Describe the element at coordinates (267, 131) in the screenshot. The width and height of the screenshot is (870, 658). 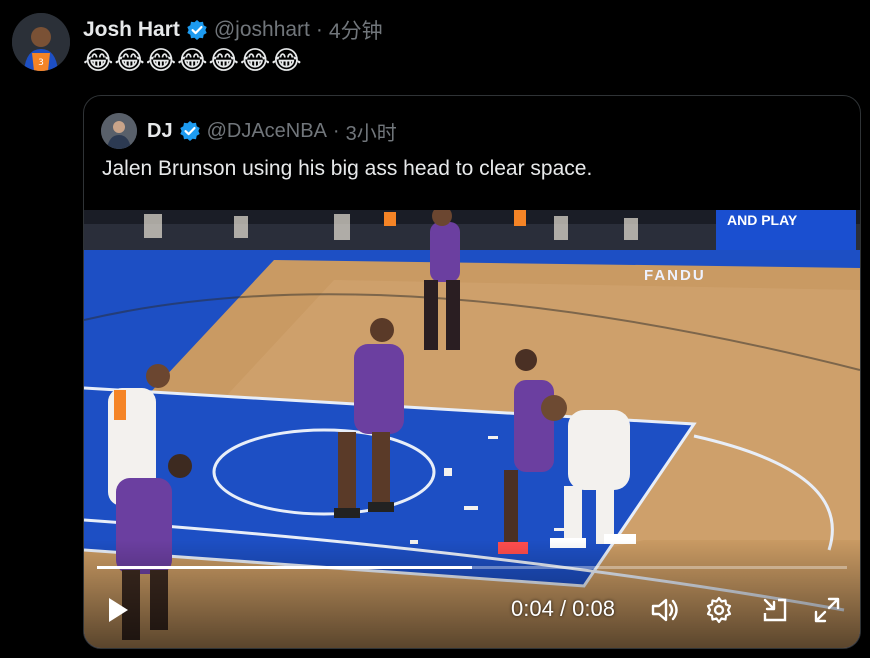
I see `quoted-author-handle: @DJAceNBA` at that location.